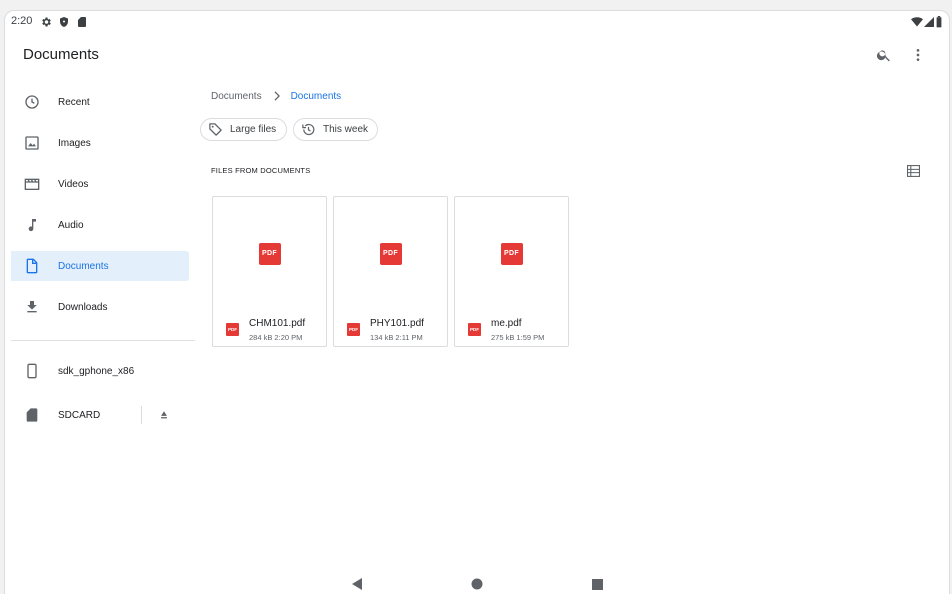 This screenshot has width=952, height=594. What do you see at coordinates (83, 266) in the screenshot?
I see `sidebar-item-label: Documents` at bounding box center [83, 266].